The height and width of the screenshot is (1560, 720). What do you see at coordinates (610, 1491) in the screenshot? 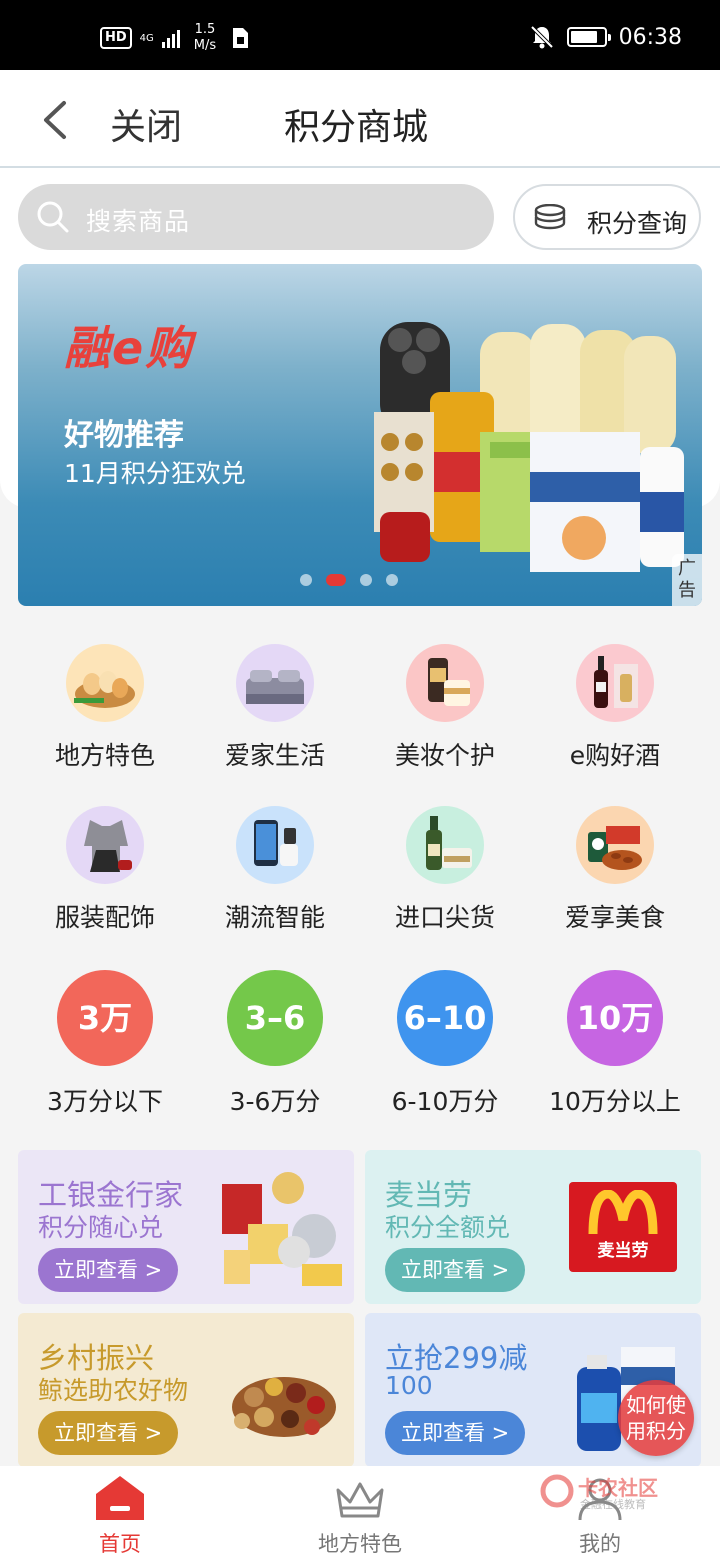
I see `watermark: 卡农社区 金融在线教育` at bounding box center [610, 1491].